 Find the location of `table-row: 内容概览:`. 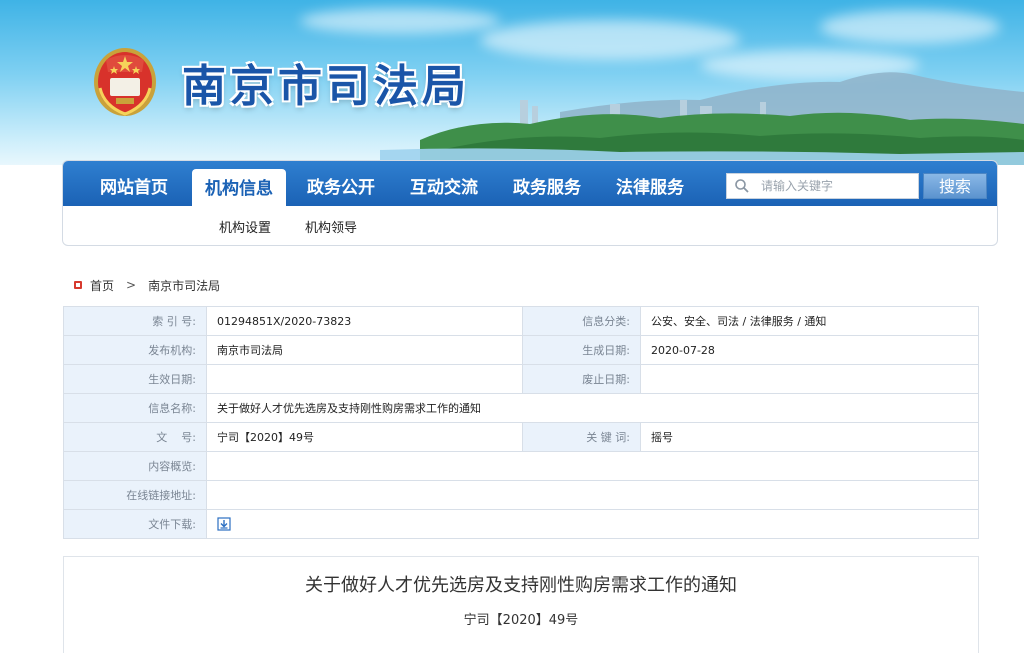

table-row: 内容概览: is located at coordinates (521, 466).